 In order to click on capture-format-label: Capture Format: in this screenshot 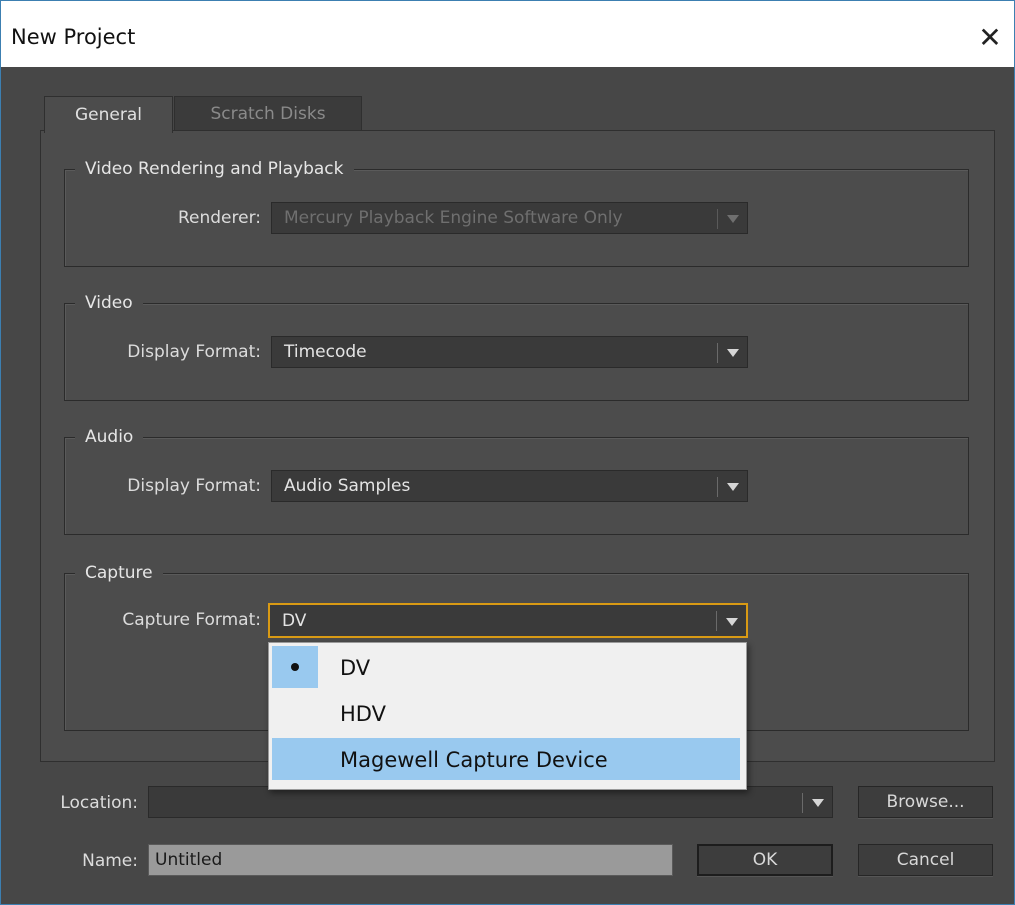, I will do `click(191, 620)`.